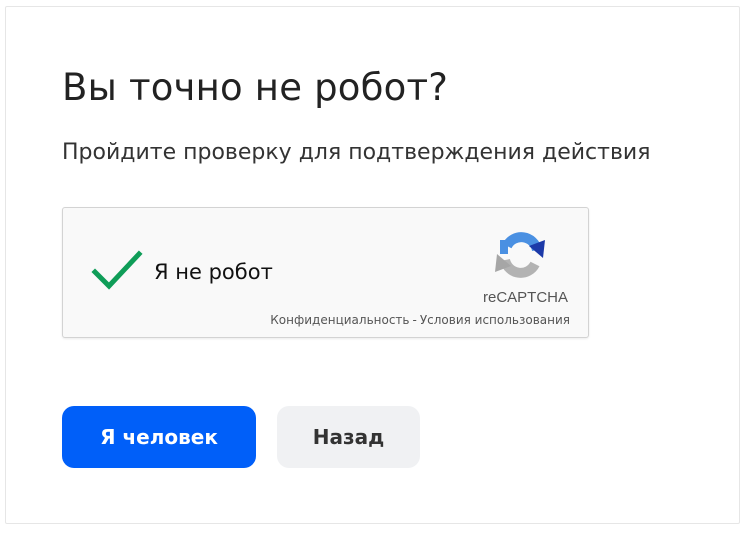 This screenshot has width=747, height=534. I want to click on back-button: Назад, so click(348, 437).